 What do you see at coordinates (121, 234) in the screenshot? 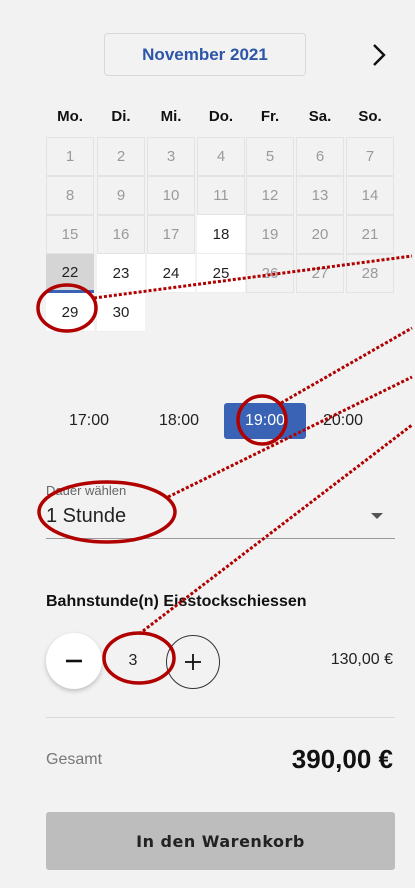
I see `calendar-day: 16` at bounding box center [121, 234].